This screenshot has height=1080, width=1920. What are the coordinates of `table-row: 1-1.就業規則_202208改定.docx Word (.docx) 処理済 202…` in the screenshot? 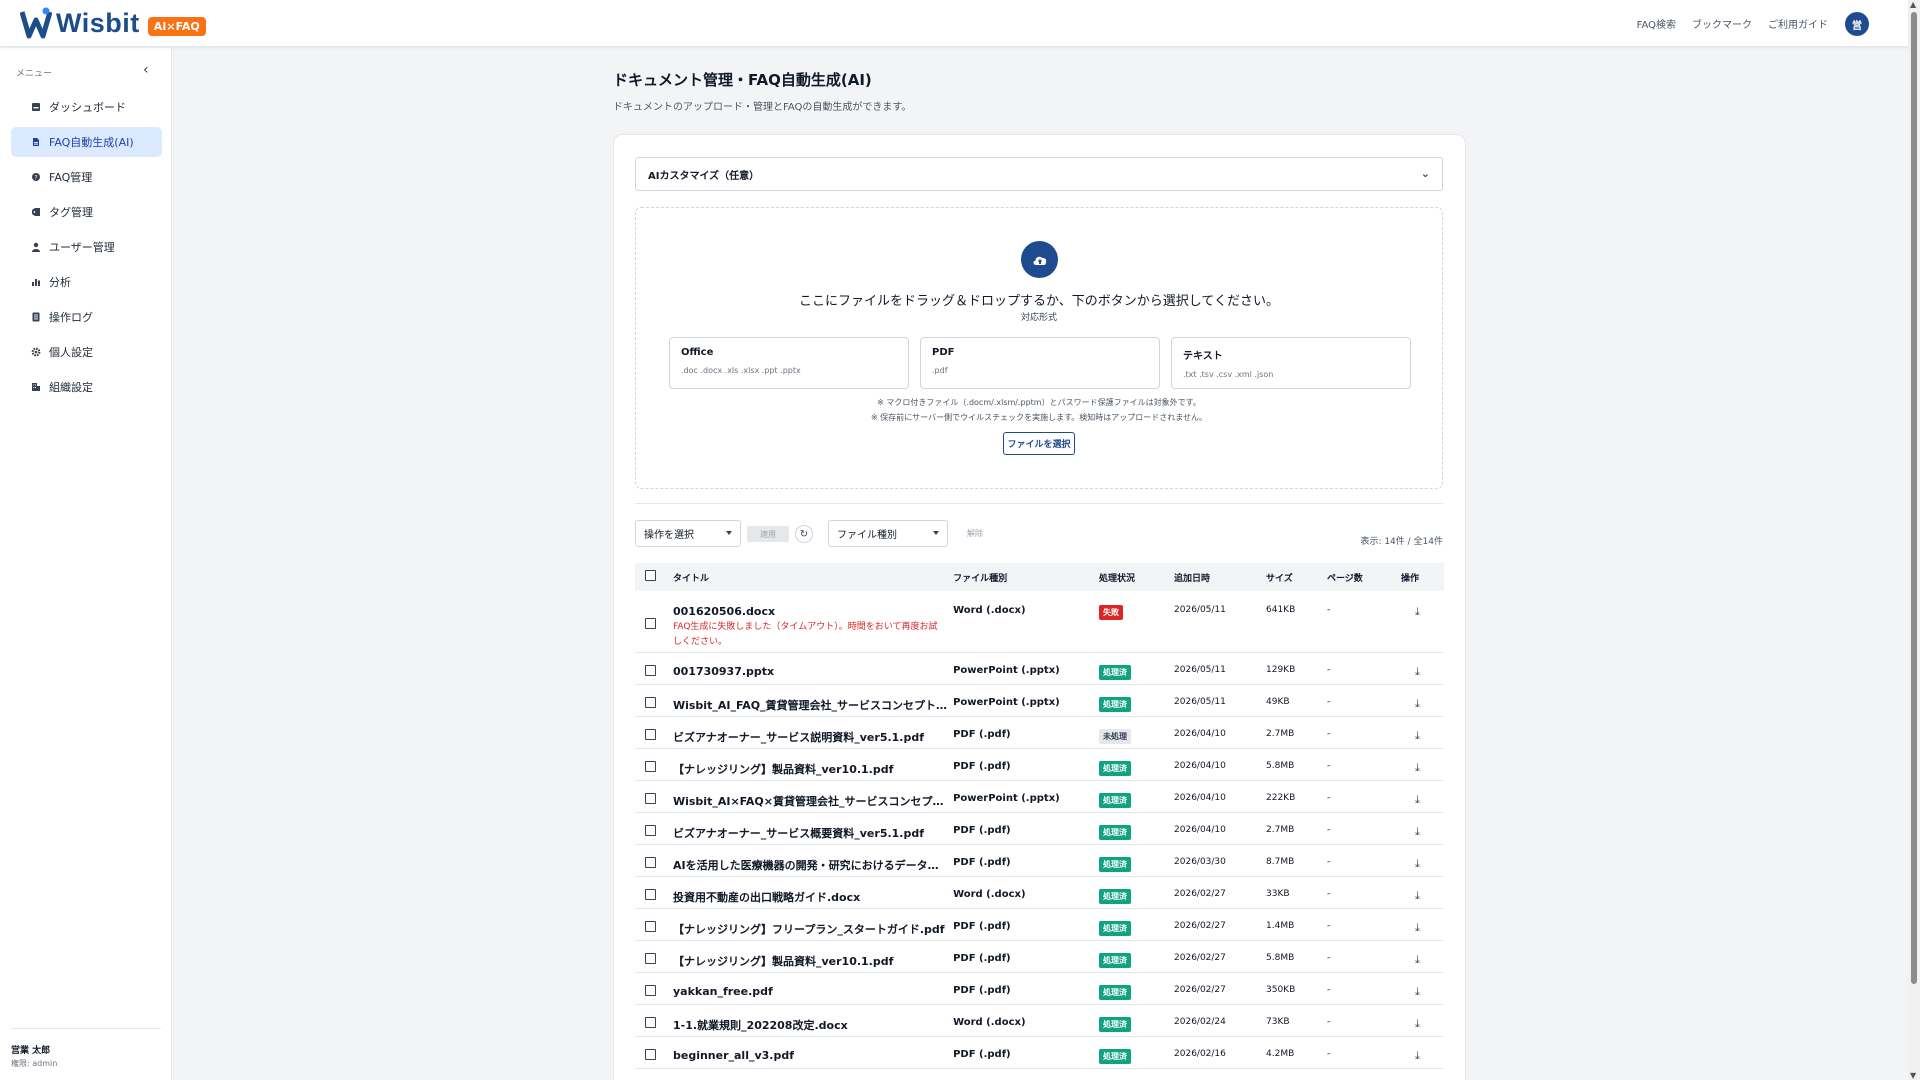 It's located at (1039, 1020).